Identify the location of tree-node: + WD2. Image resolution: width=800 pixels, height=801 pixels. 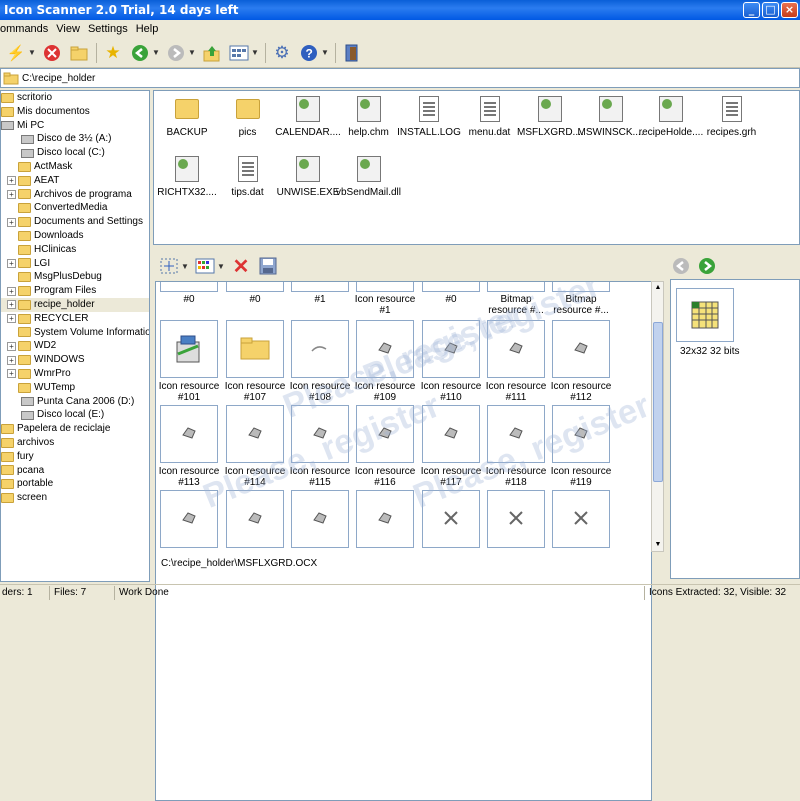
(75, 346).